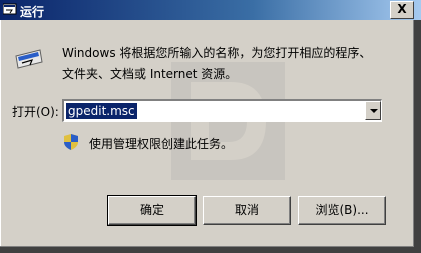 The image size is (421, 253). What do you see at coordinates (222, 110) in the screenshot?
I see `open-combobox: gpedit.msc` at bounding box center [222, 110].